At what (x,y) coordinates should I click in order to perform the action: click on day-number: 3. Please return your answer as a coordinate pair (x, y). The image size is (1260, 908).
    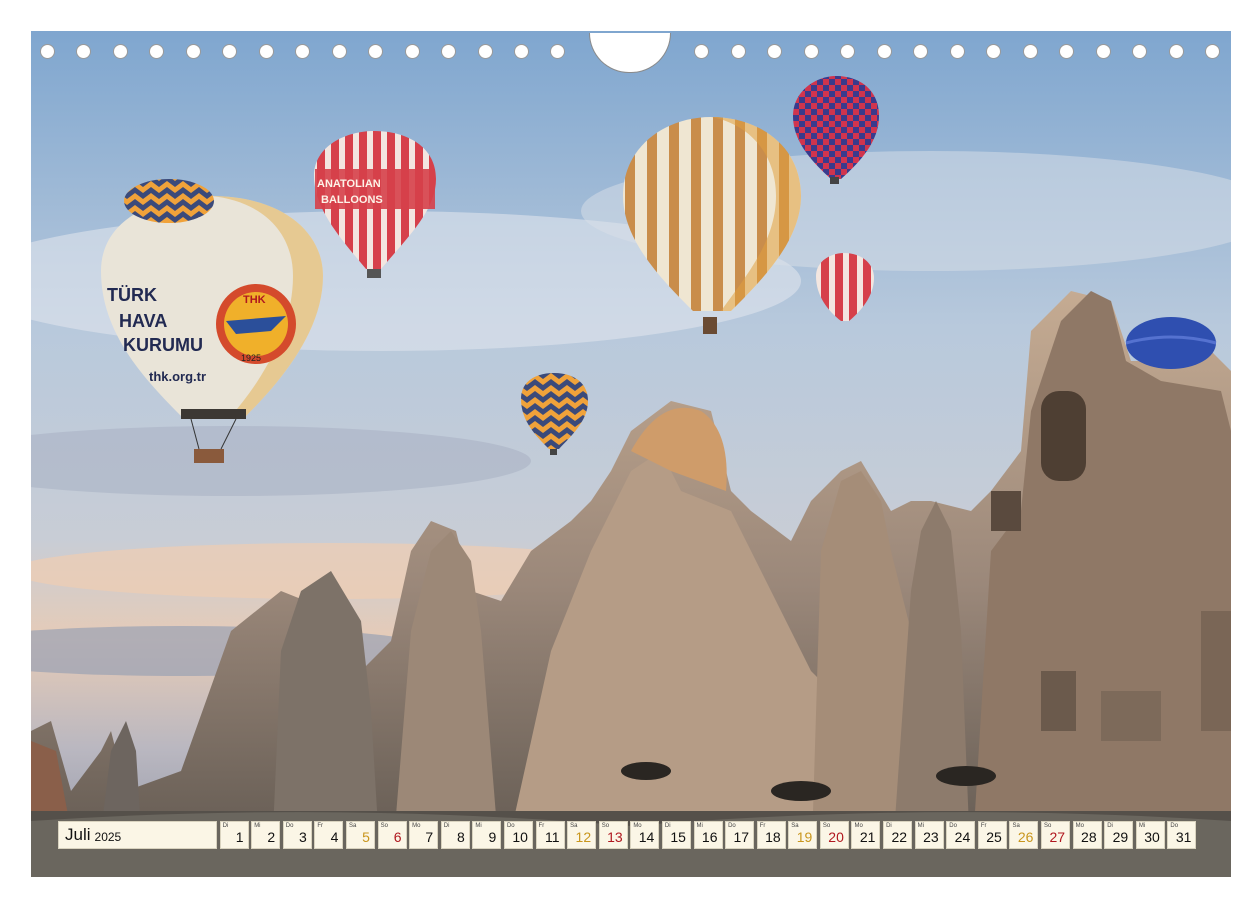
    Looking at the image, I should click on (302, 837).